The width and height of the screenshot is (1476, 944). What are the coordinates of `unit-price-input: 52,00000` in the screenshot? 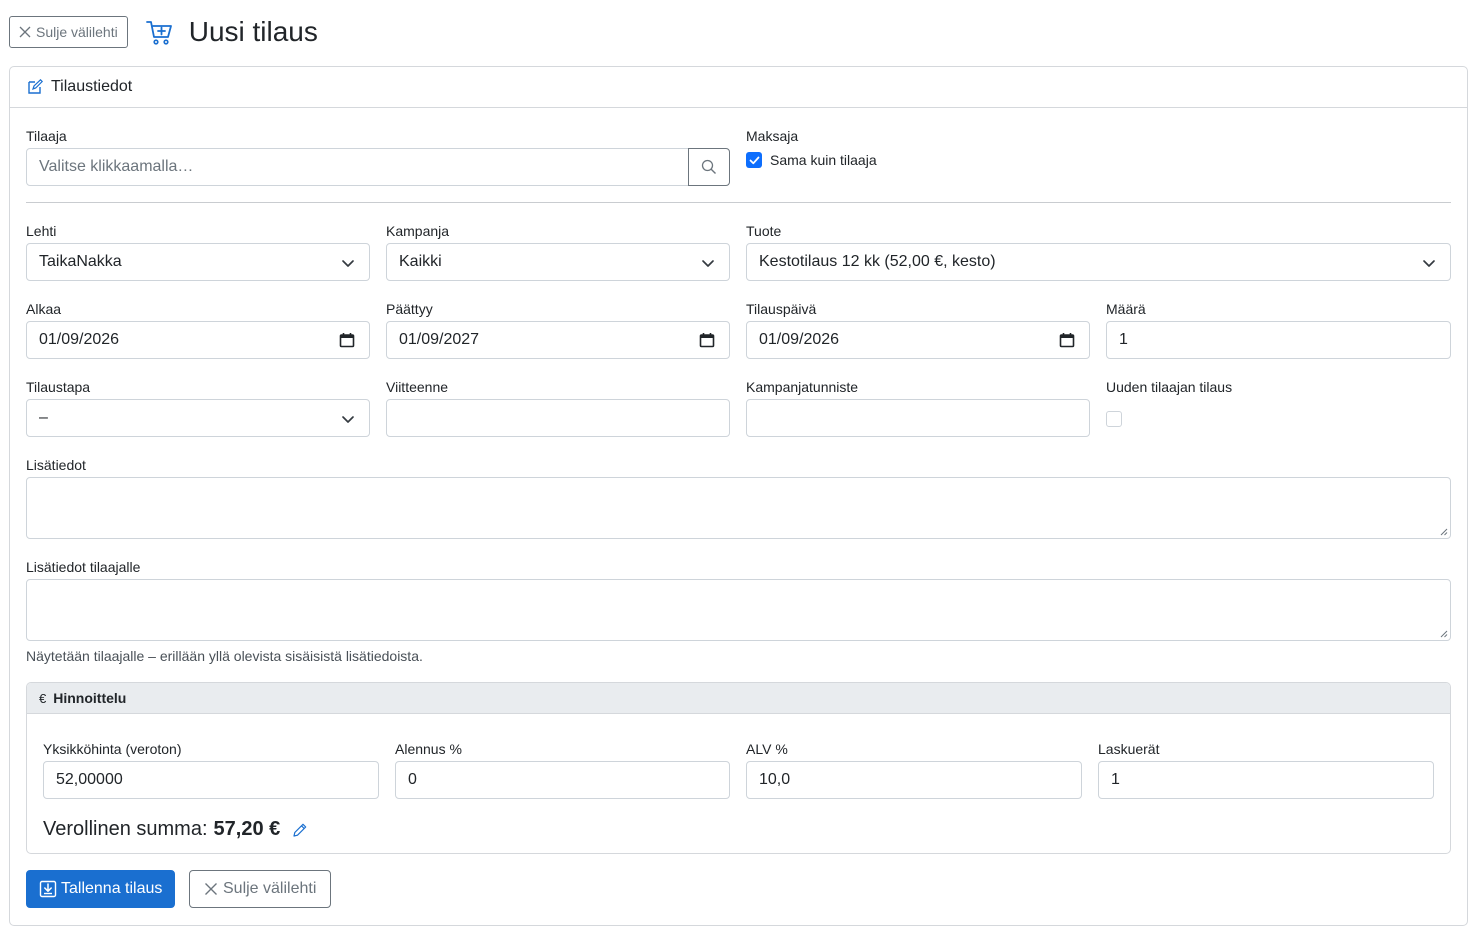 It's located at (211, 780).